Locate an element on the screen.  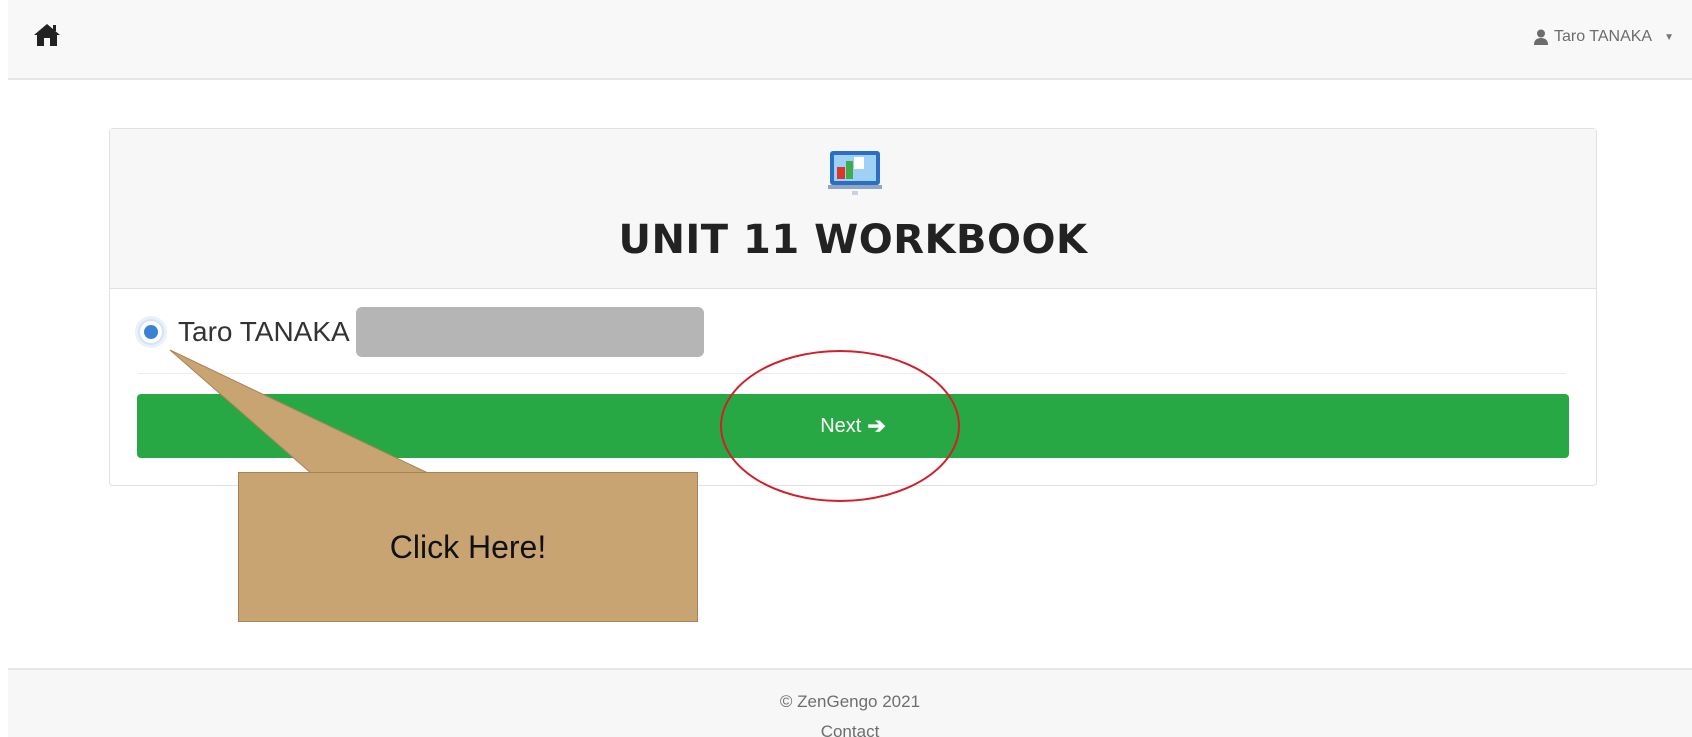
next-button: Next ➔ is located at coordinates (853, 426).